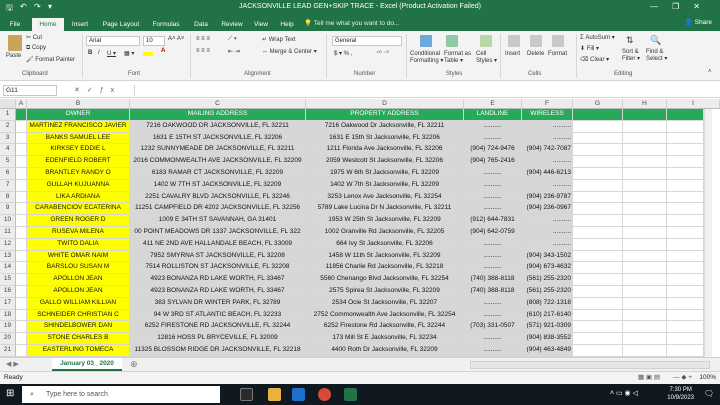 Image resolution: width=720 pixels, height=405 pixels. Describe the element at coordinates (8, 126) in the screenshot. I see `row-header: 2` at that location.